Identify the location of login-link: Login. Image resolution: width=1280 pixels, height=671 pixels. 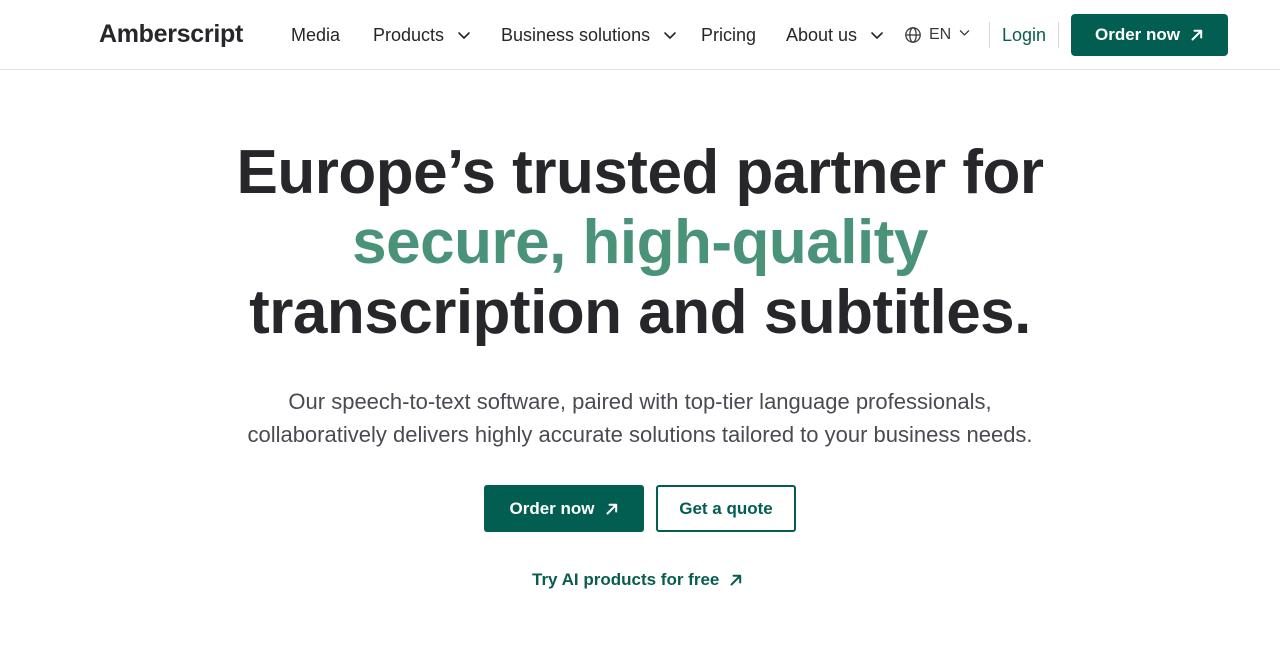
(1024, 35).